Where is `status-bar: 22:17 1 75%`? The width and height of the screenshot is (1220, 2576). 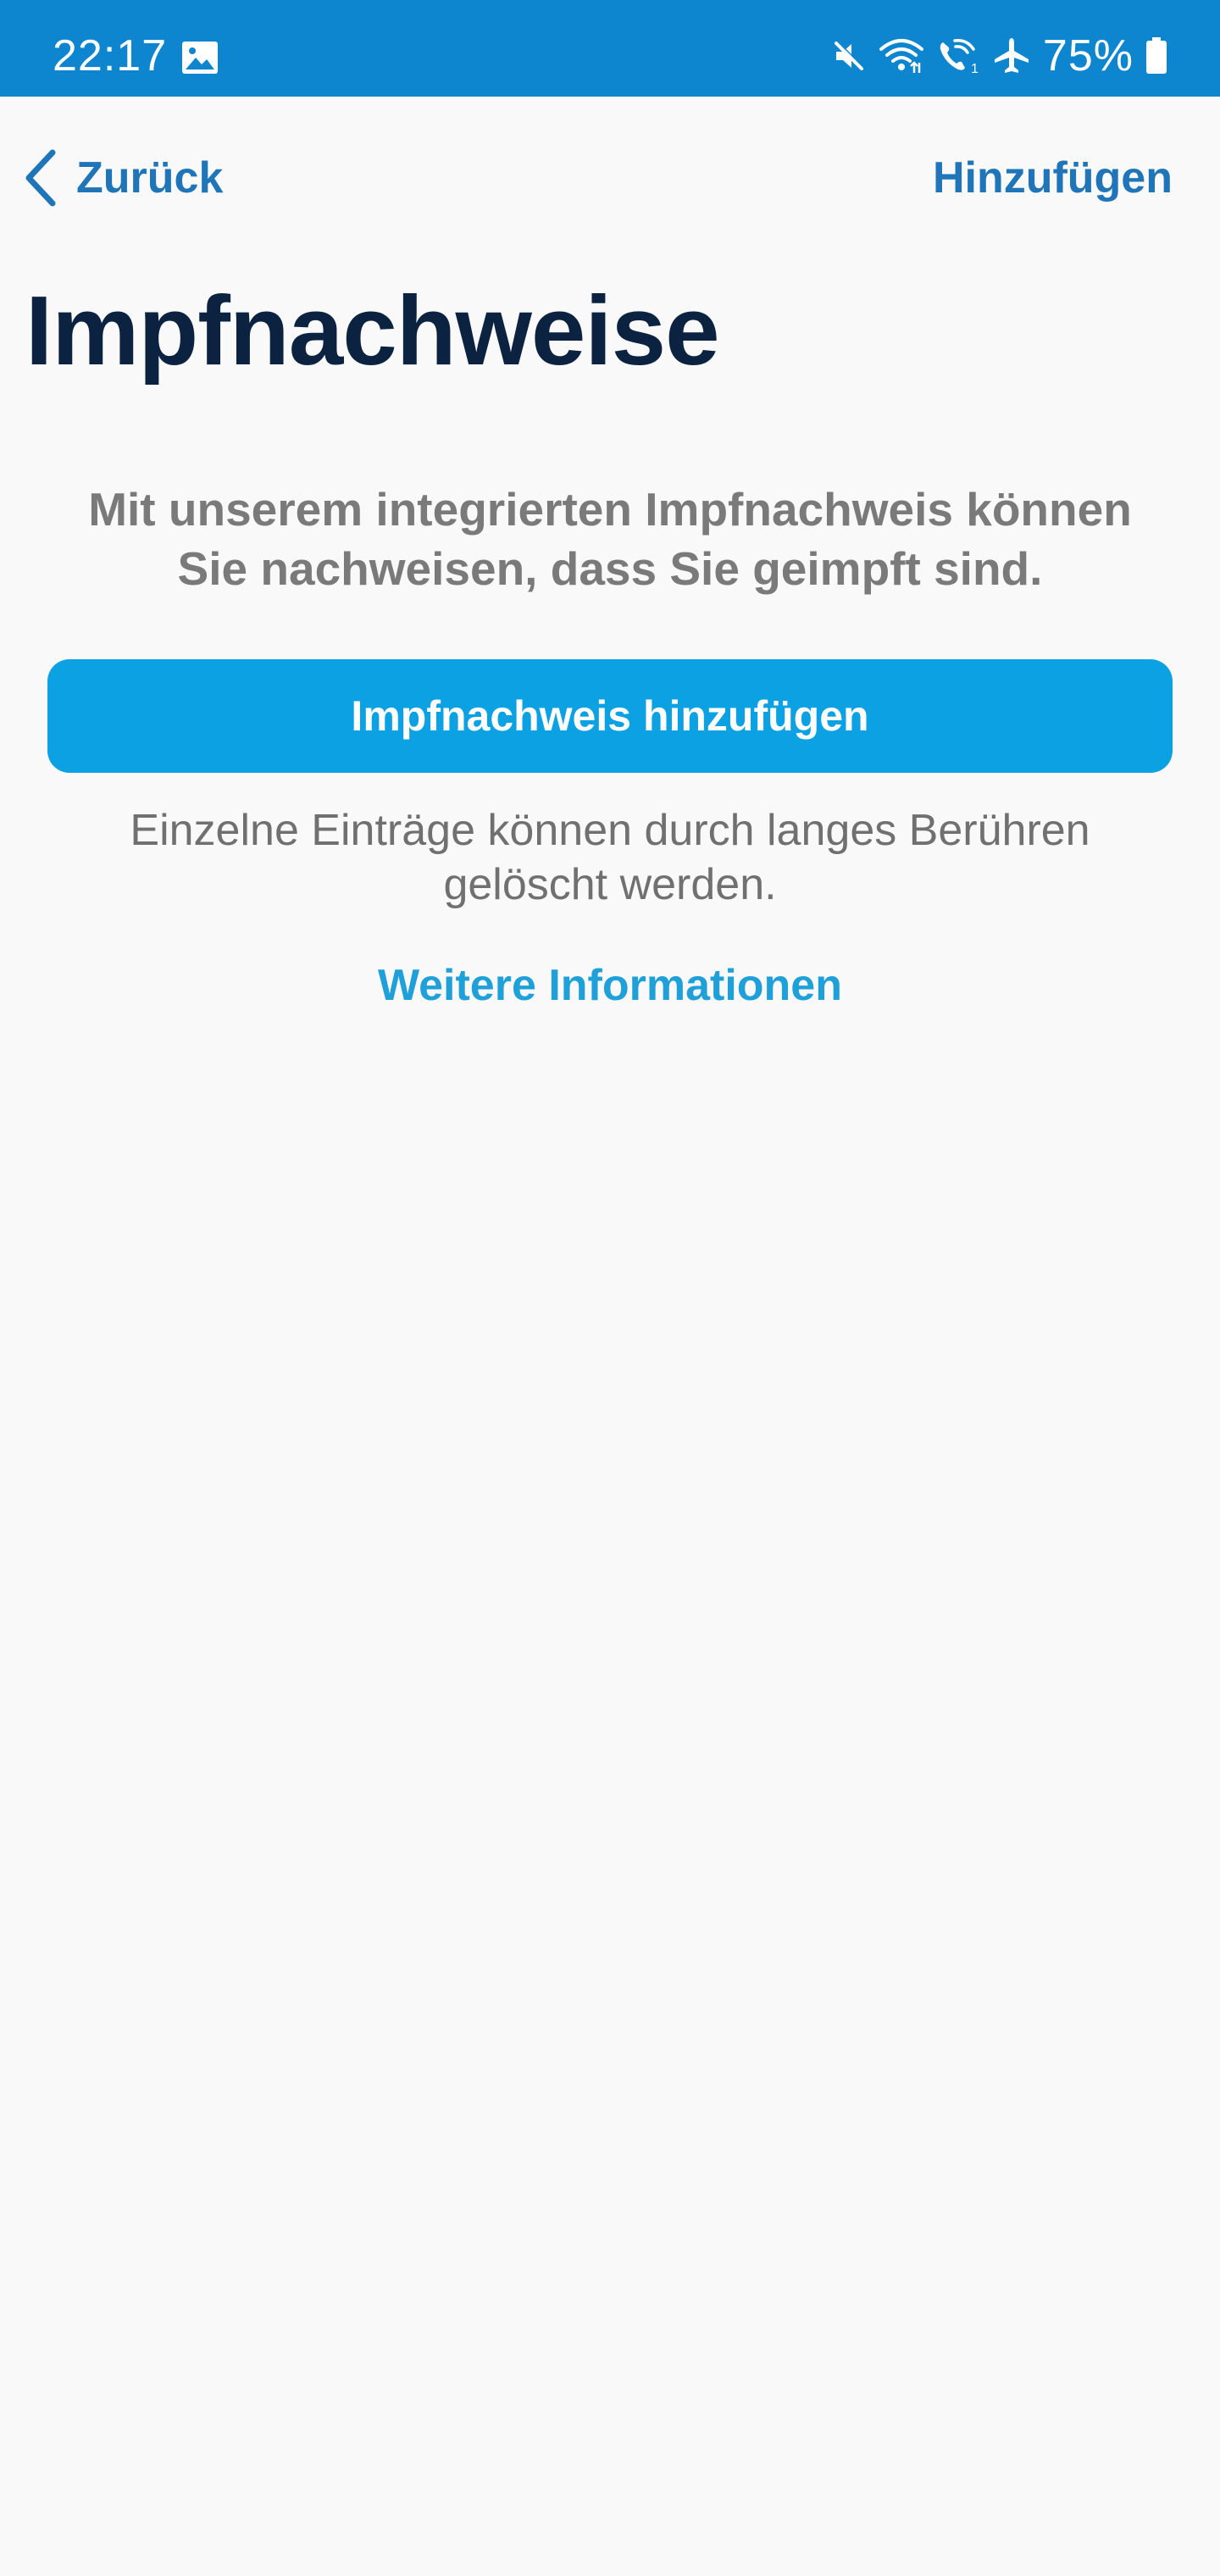
status-bar: 22:17 1 75% is located at coordinates (610, 48).